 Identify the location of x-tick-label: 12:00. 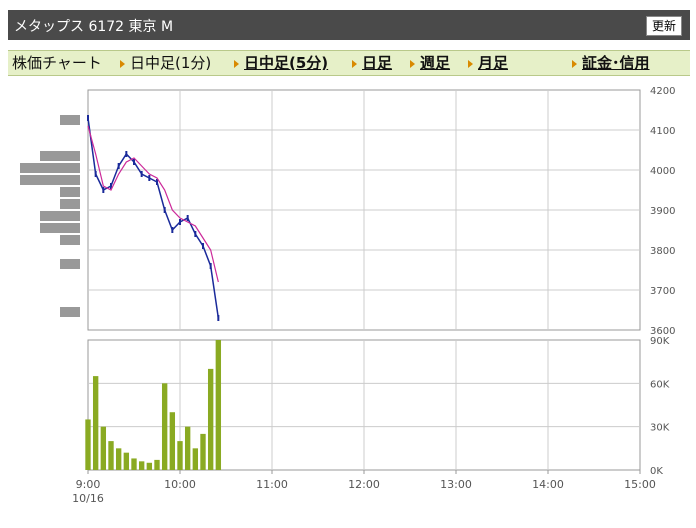
(364, 484).